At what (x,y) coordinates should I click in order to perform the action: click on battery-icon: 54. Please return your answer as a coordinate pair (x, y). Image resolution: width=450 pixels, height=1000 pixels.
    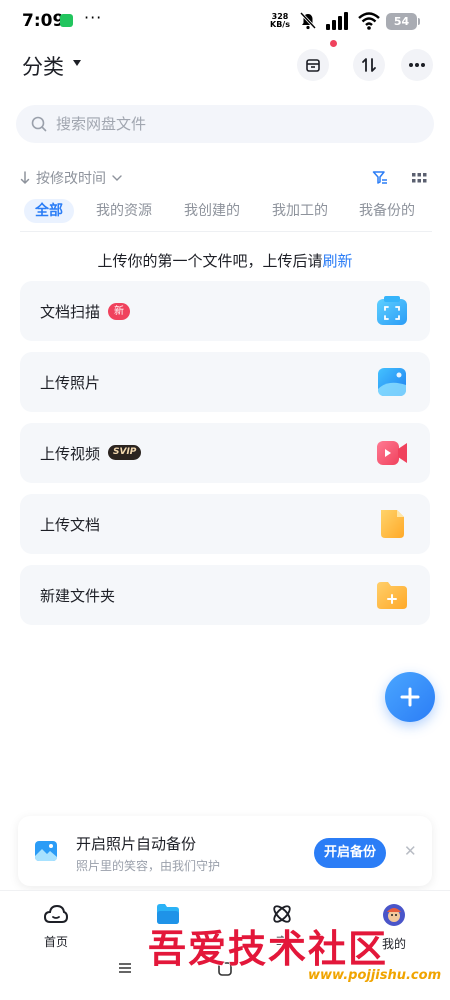
    Looking at the image, I should click on (403, 21).